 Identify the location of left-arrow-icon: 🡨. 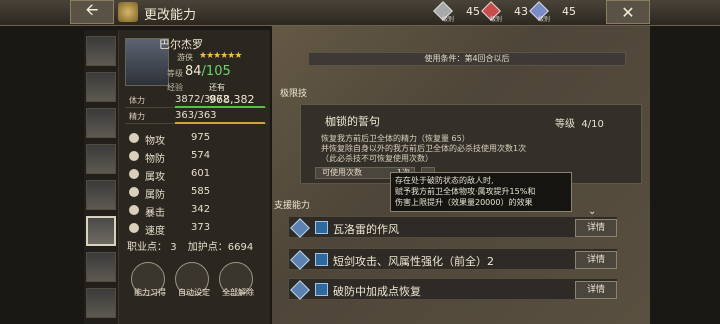
(92, 9).